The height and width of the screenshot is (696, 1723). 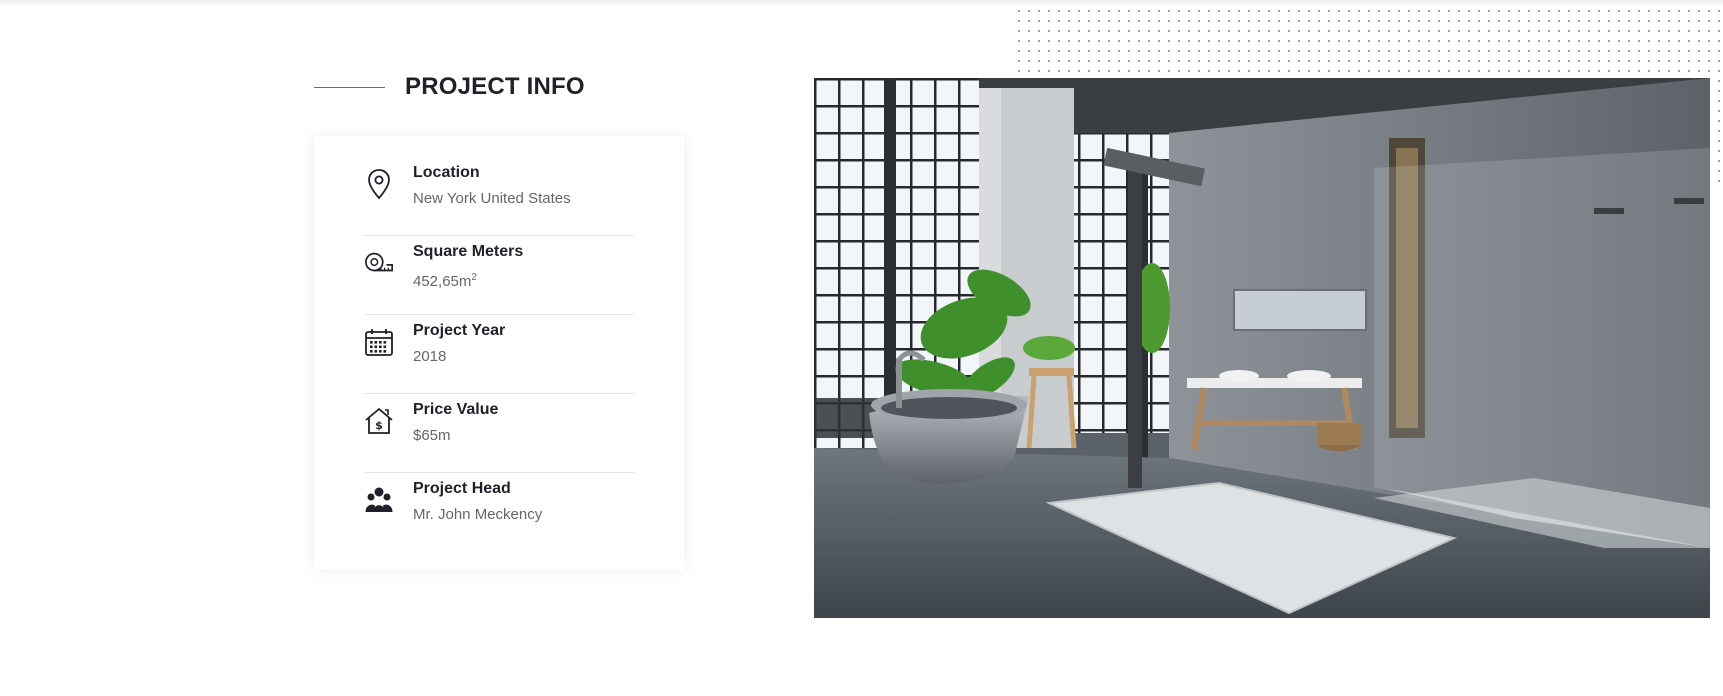 I want to click on info-item-project-year: Project Year 2018, so click(x=499, y=354).